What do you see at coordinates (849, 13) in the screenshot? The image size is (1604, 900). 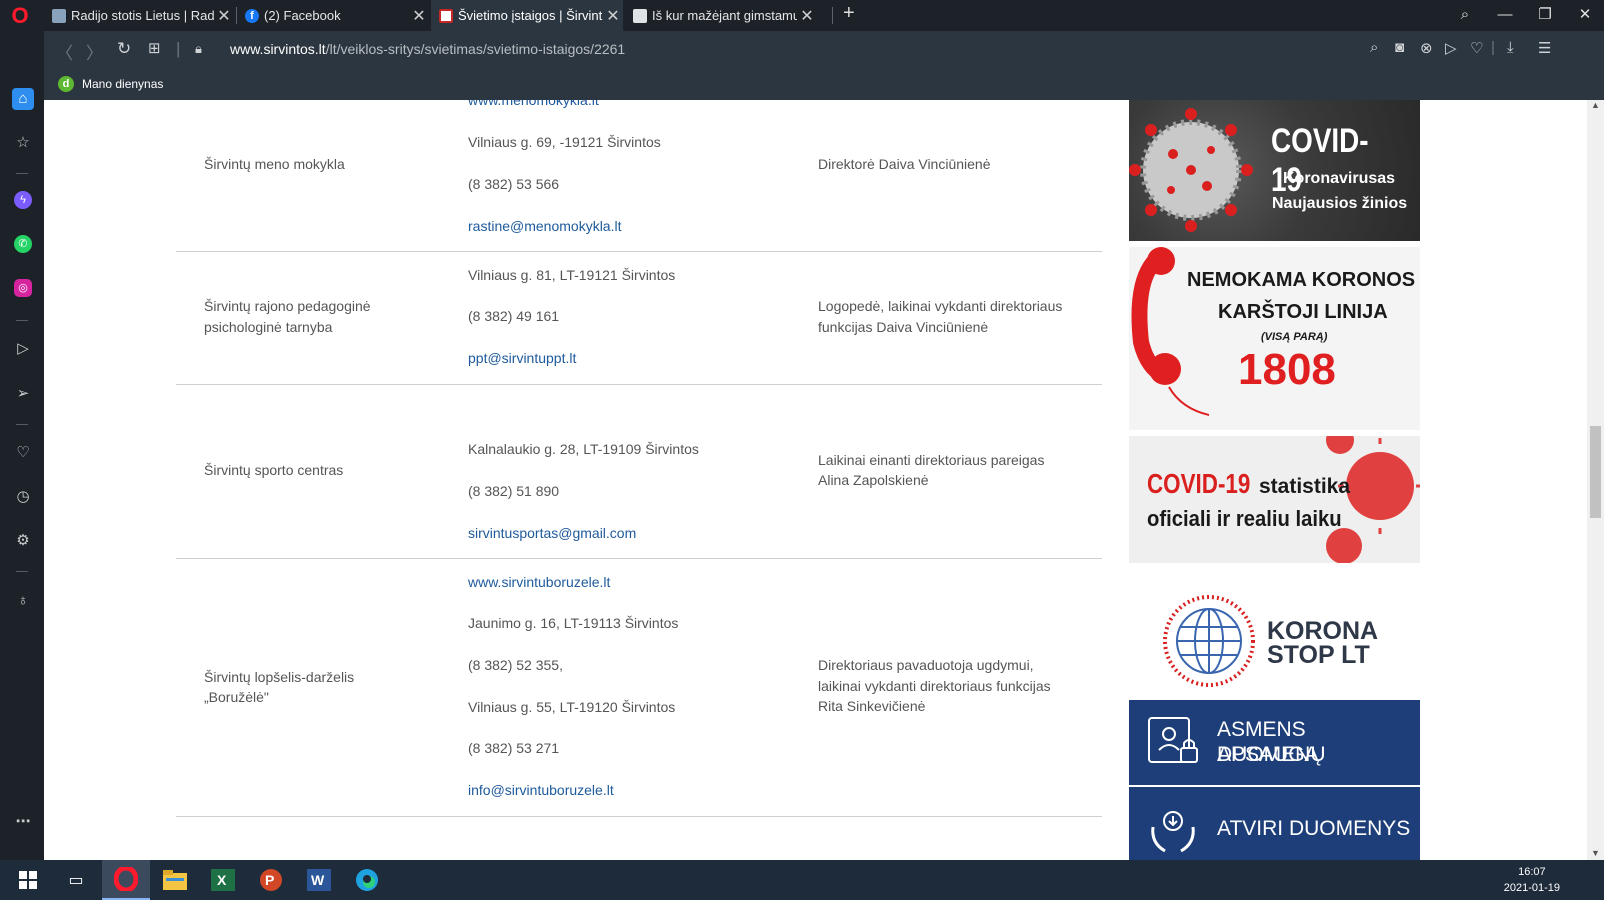 I see `new-tab-button: +` at bounding box center [849, 13].